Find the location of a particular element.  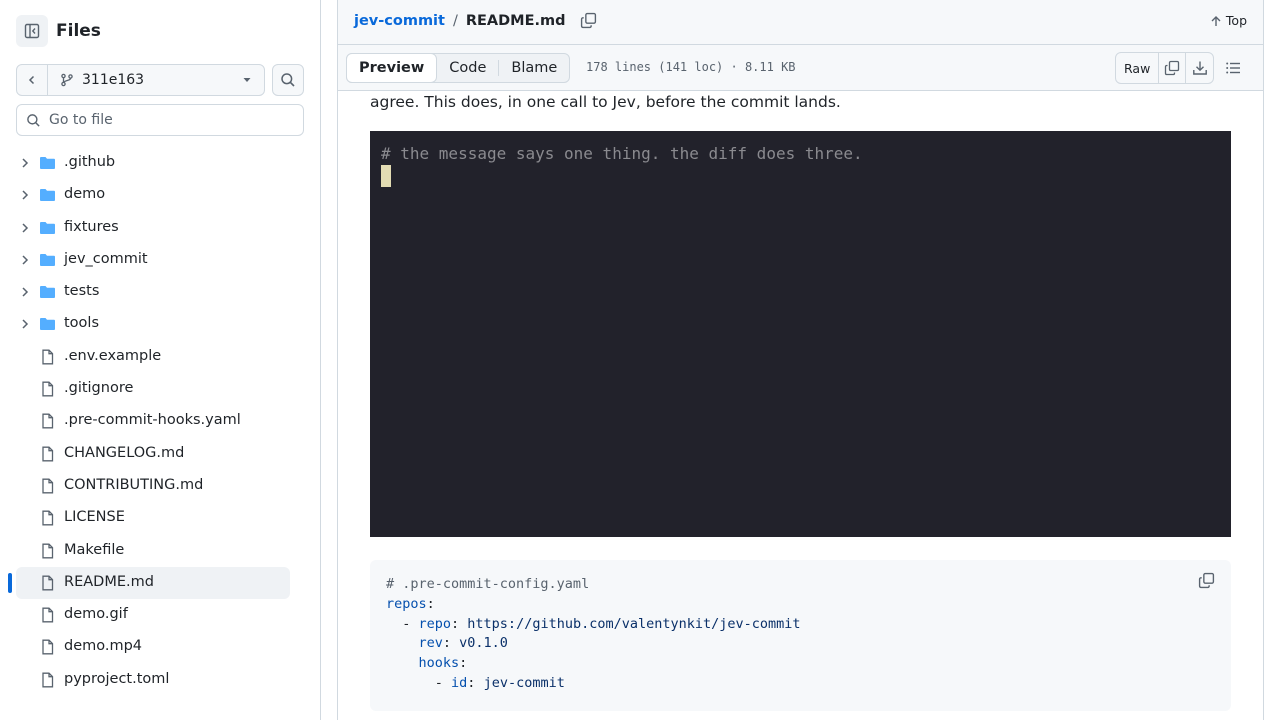

back-button is located at coordinates (32, 80).